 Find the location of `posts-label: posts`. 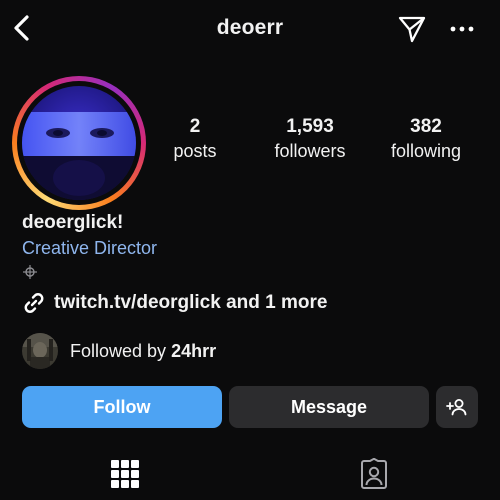

posts-label: posts is located at coordinates (195, 151).